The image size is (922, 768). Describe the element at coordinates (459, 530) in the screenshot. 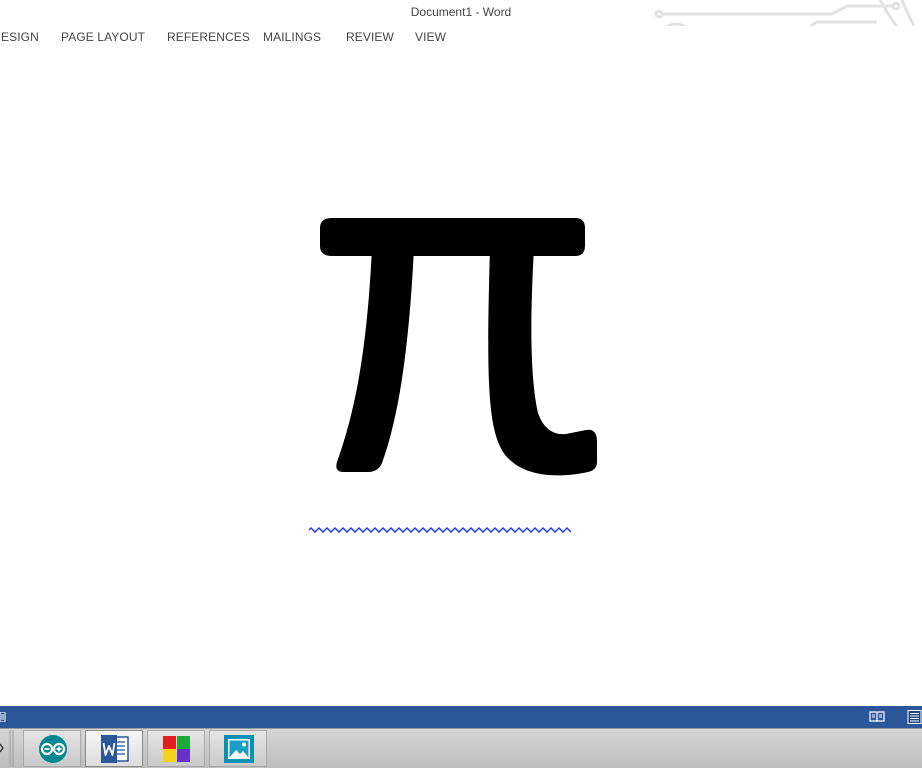

I see `spellcheck-underline` at that location.